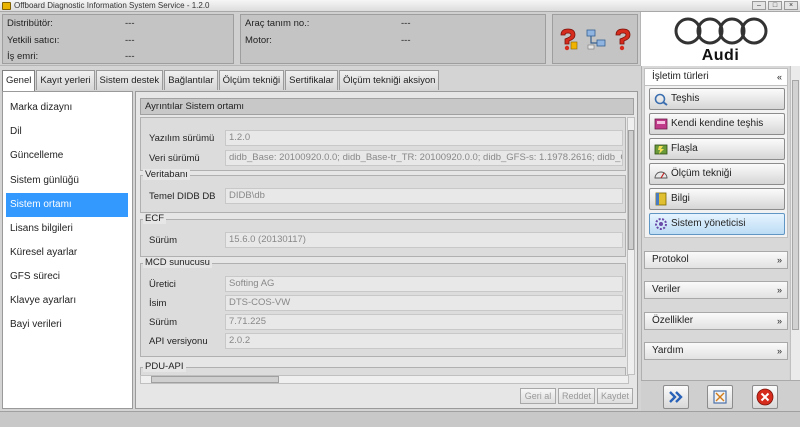  I want to click on horizontal-scrollbar, so click(384, 379).